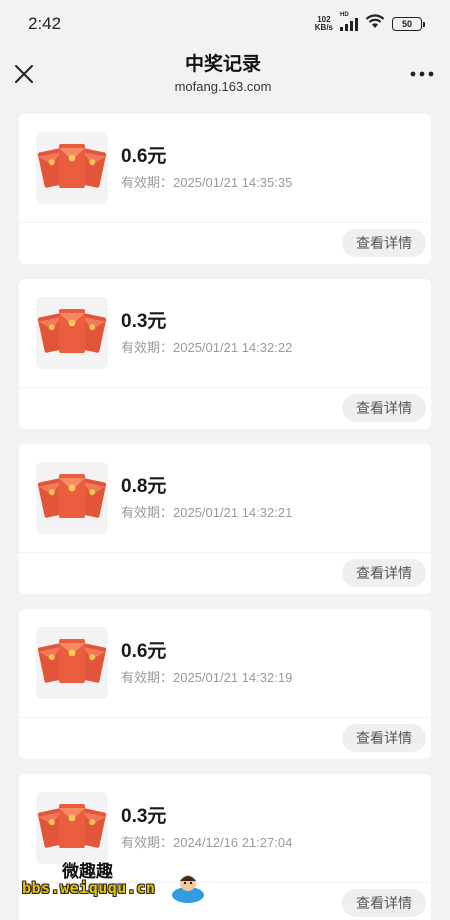 Image resolution: width=450 pixels, height=920 pixels. I want to click on validity-date: 2025/01/21 14:32:22, so click(233, 347).